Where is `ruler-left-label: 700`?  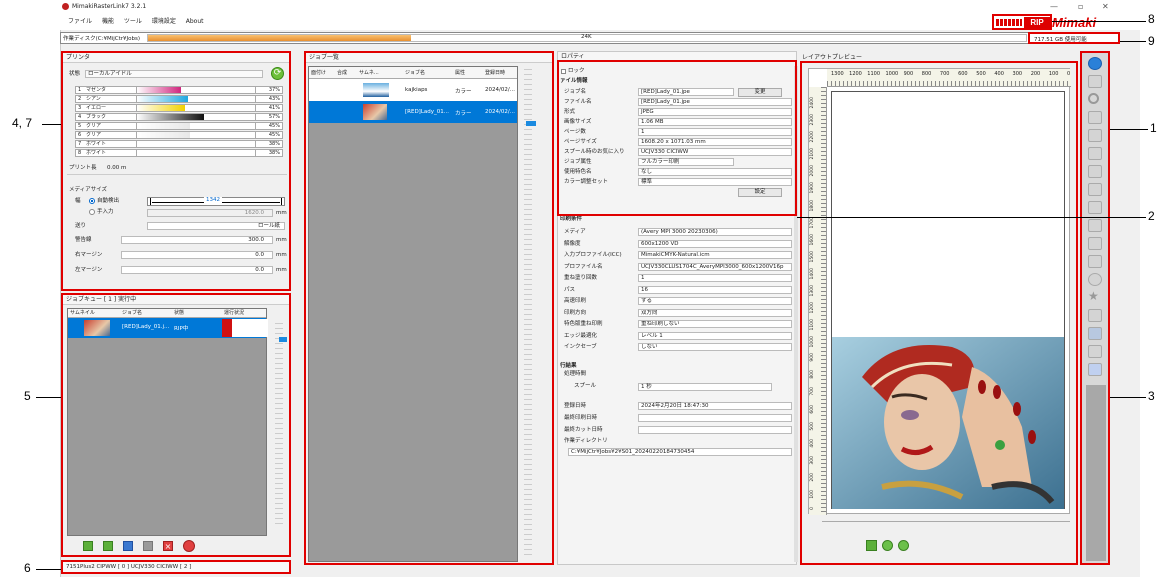
ruler-left-label: 700 is located at coordinates (812, 391).